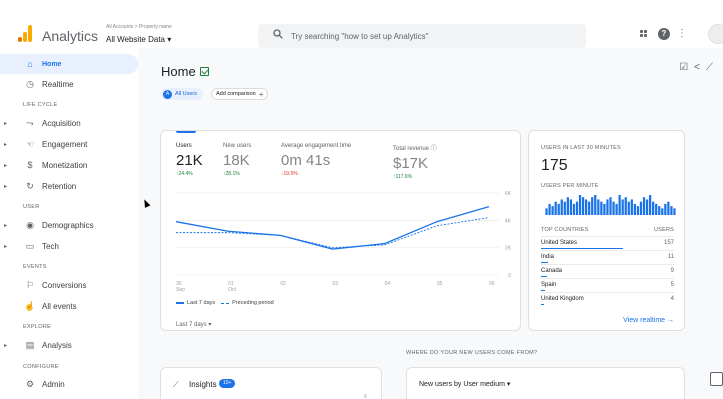 The width and height of the screenshot is (723, 399). What do you see at coordinates (240, 94) in the screenshot?
I see `add-comparison-button: Add comparison +` at bounding box center [240, 94].